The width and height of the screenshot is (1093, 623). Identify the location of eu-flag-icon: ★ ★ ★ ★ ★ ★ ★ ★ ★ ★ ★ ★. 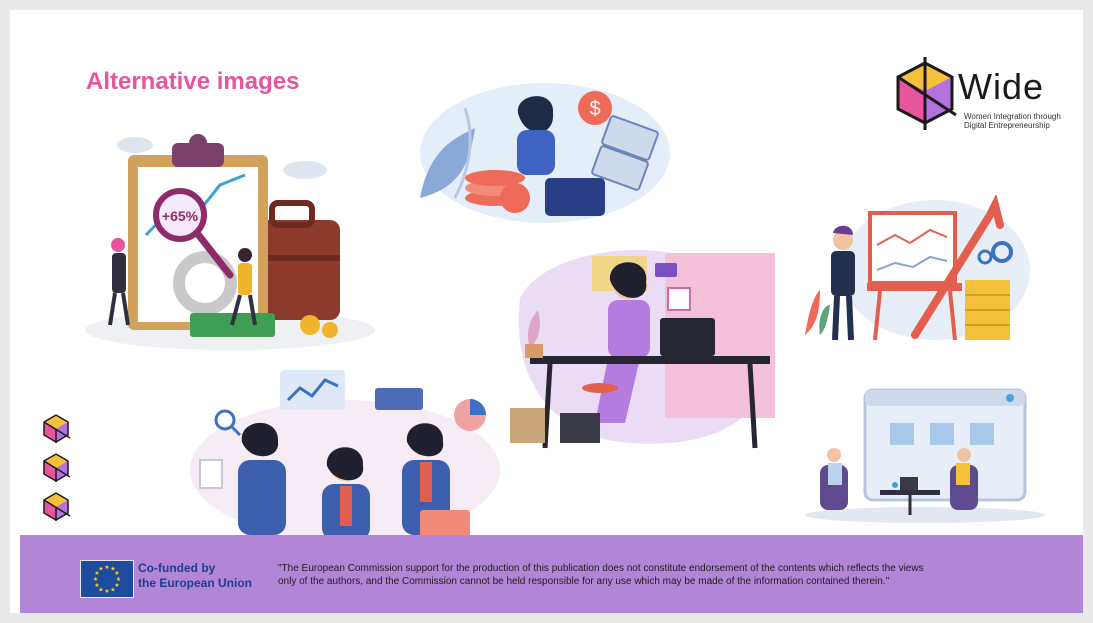
(107, 579).